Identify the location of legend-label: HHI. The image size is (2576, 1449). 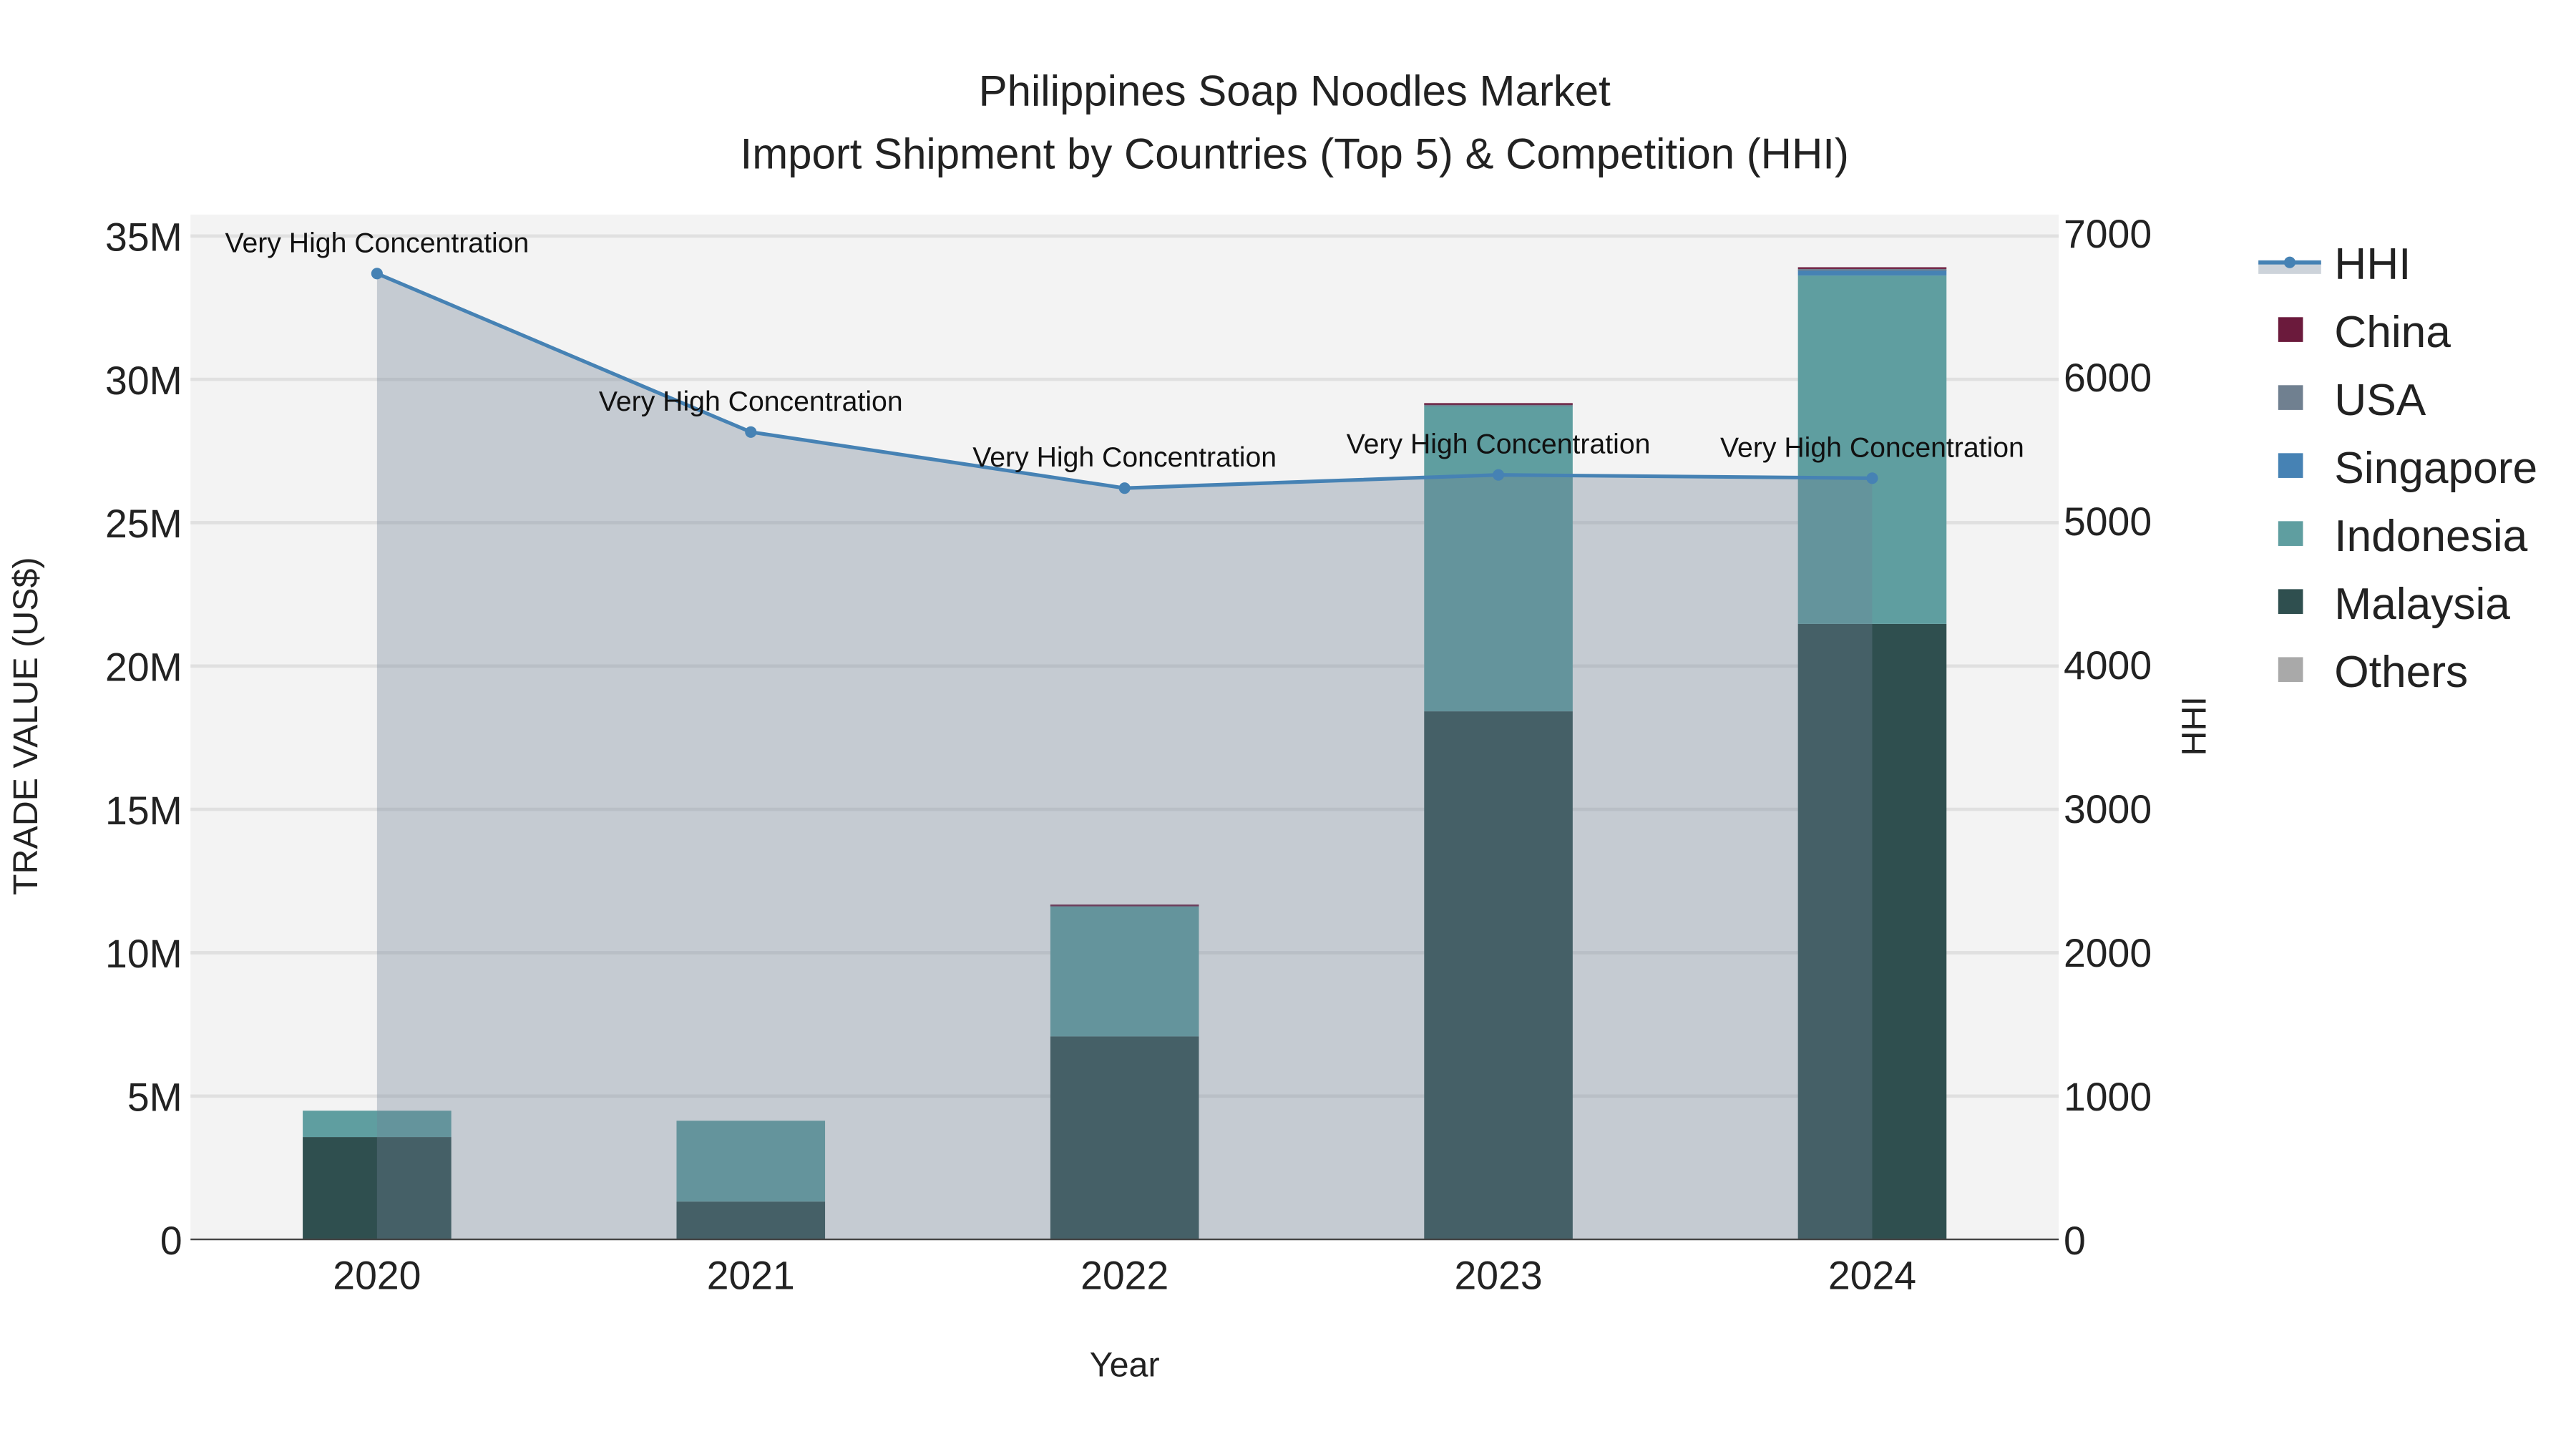
(2372, 264).